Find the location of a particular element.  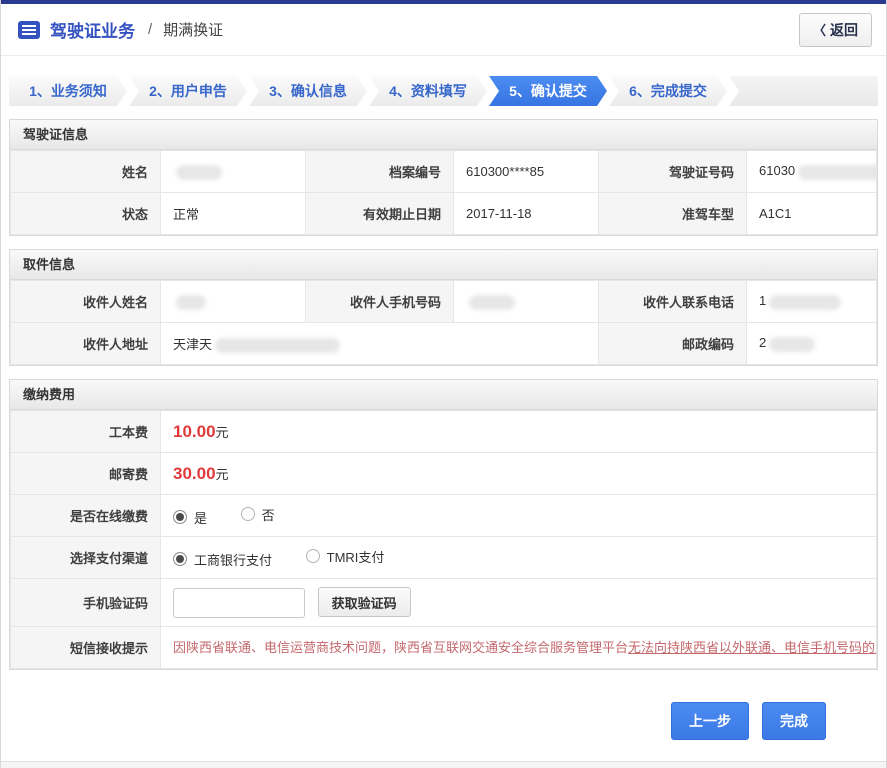

step-5-current: 5、确认提交 is located at coordinates (548, 91).